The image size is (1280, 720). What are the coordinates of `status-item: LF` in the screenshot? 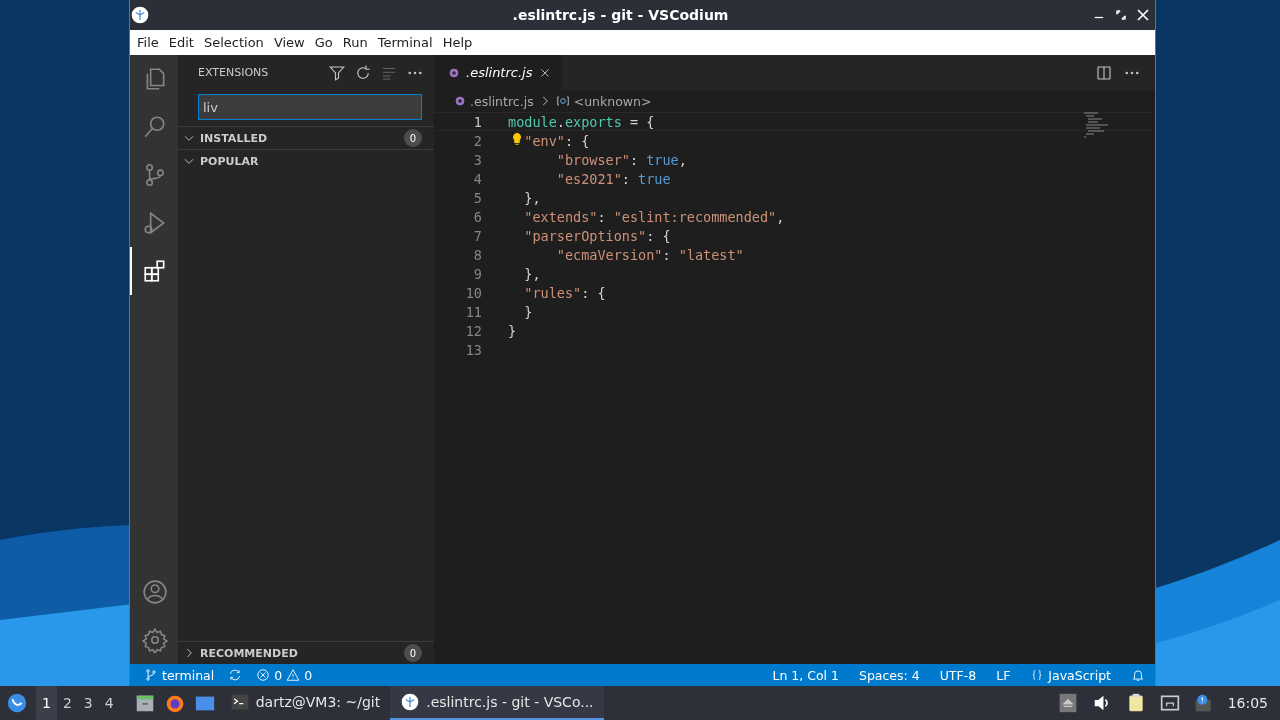 It's located at (1003, 675).